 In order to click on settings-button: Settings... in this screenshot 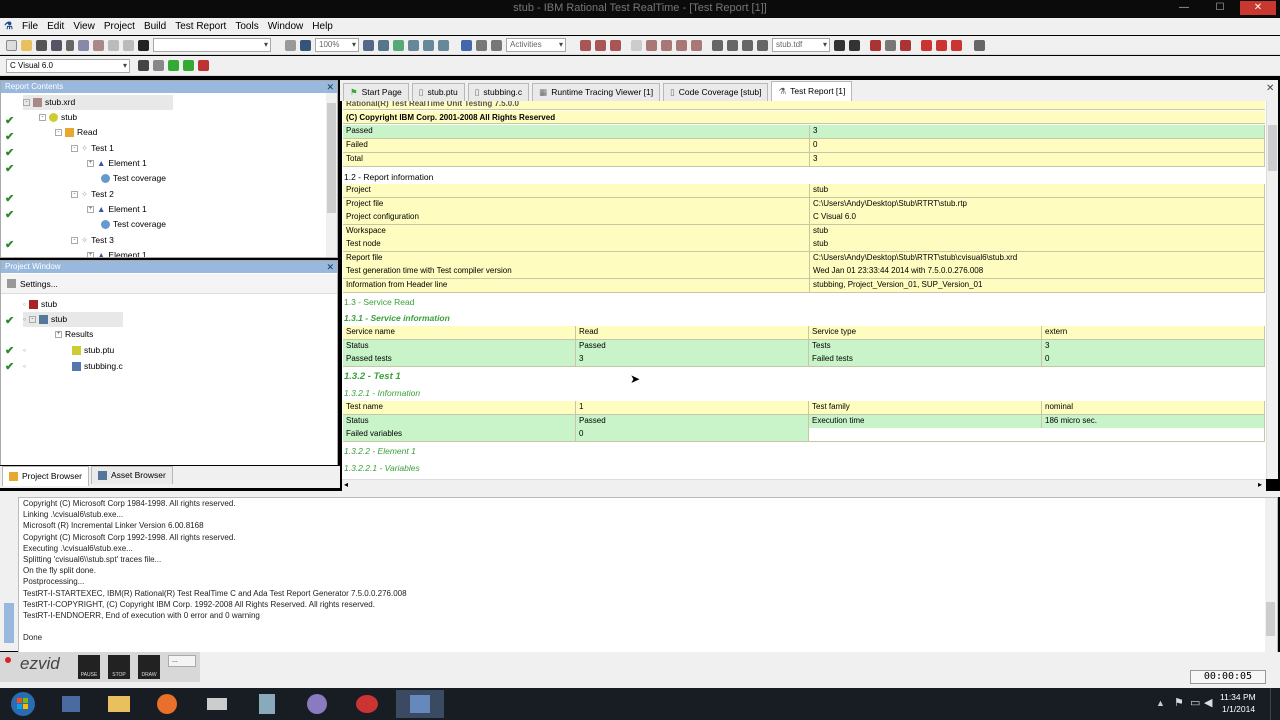, I will do `click(39, 284)`.